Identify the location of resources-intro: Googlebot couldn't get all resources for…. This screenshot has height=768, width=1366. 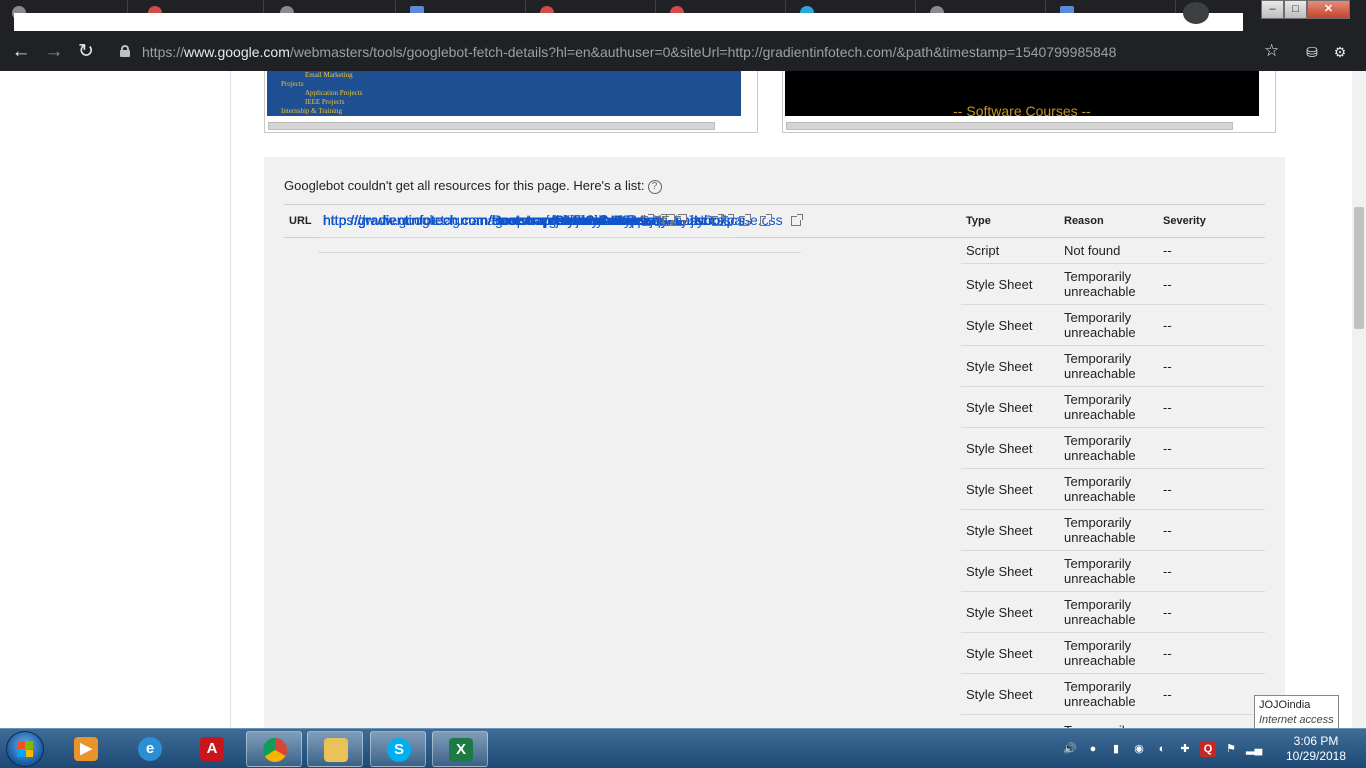
(473, 186).